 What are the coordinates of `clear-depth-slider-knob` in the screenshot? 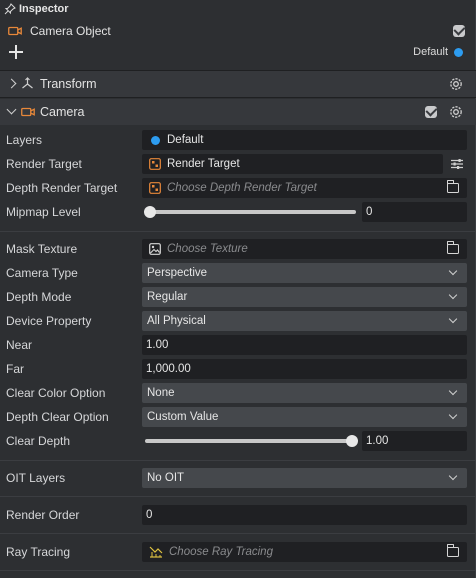 It's located at (352, 441).